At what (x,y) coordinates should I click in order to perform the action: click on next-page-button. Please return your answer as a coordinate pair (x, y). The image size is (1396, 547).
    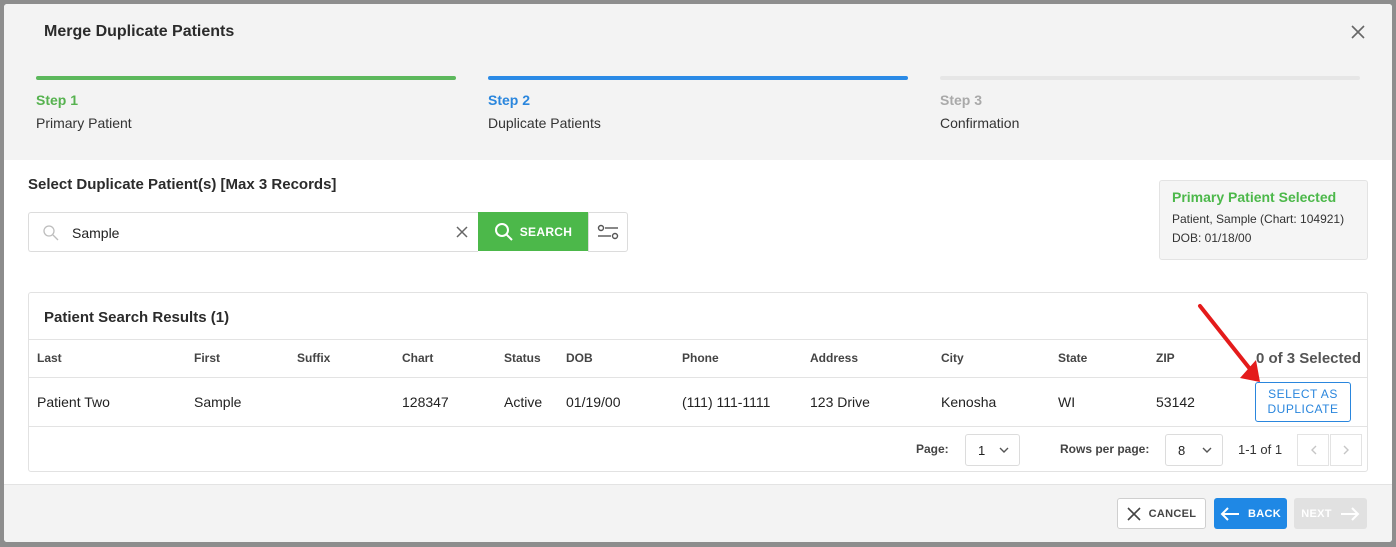
    Looking at the image, I should click on (1346, 450).